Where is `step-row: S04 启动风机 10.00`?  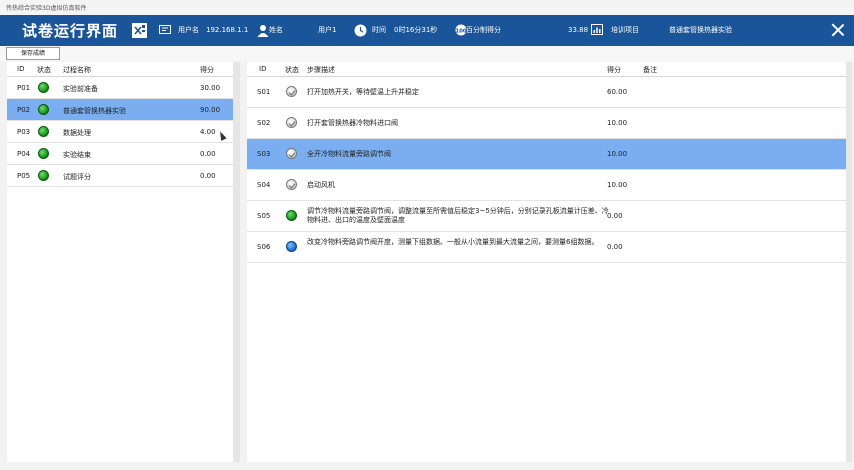 step-row: S04 启动风机 10.00 is located at coordinates (546, 185).